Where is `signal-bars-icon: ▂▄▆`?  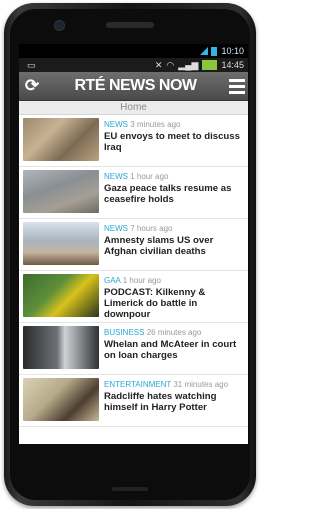 signal-bars-icon: ▂▄▆ is located at coordinates (188, 64).